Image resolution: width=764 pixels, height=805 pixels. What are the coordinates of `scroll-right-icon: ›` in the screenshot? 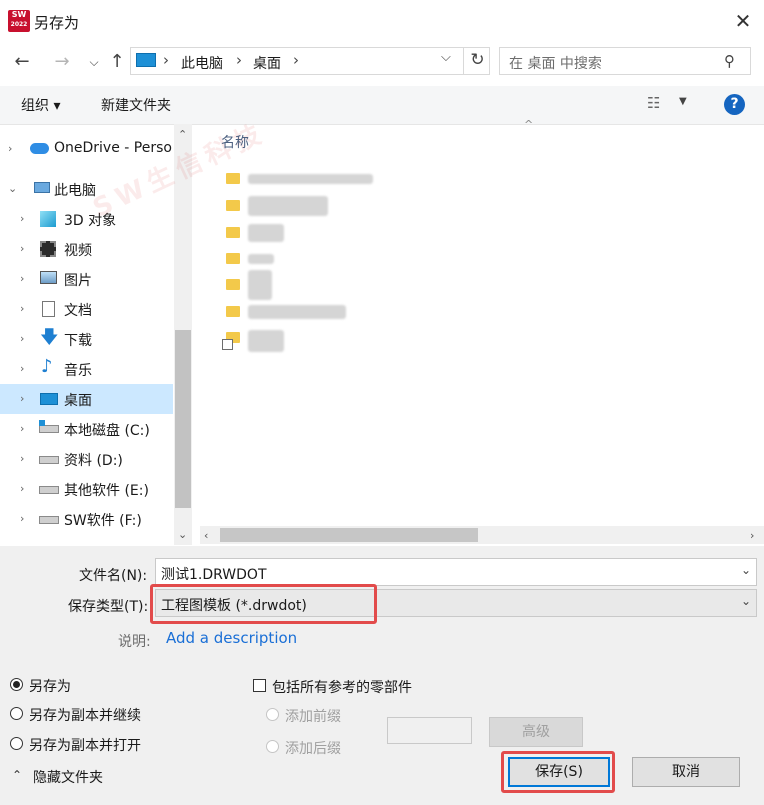 It's located at (752, 535).